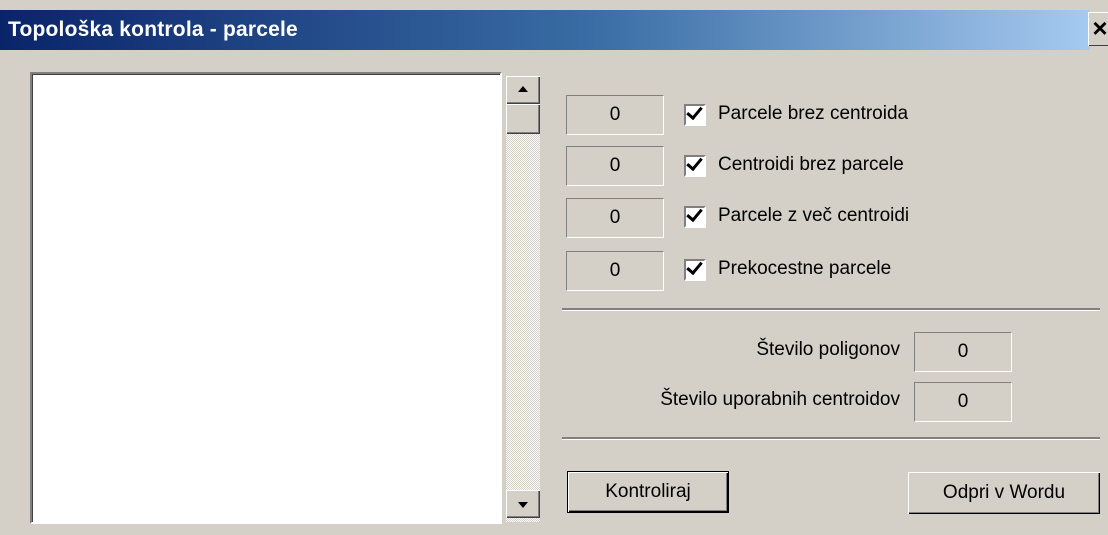  I want to click on arrow-down-icon, so click(523, 505).